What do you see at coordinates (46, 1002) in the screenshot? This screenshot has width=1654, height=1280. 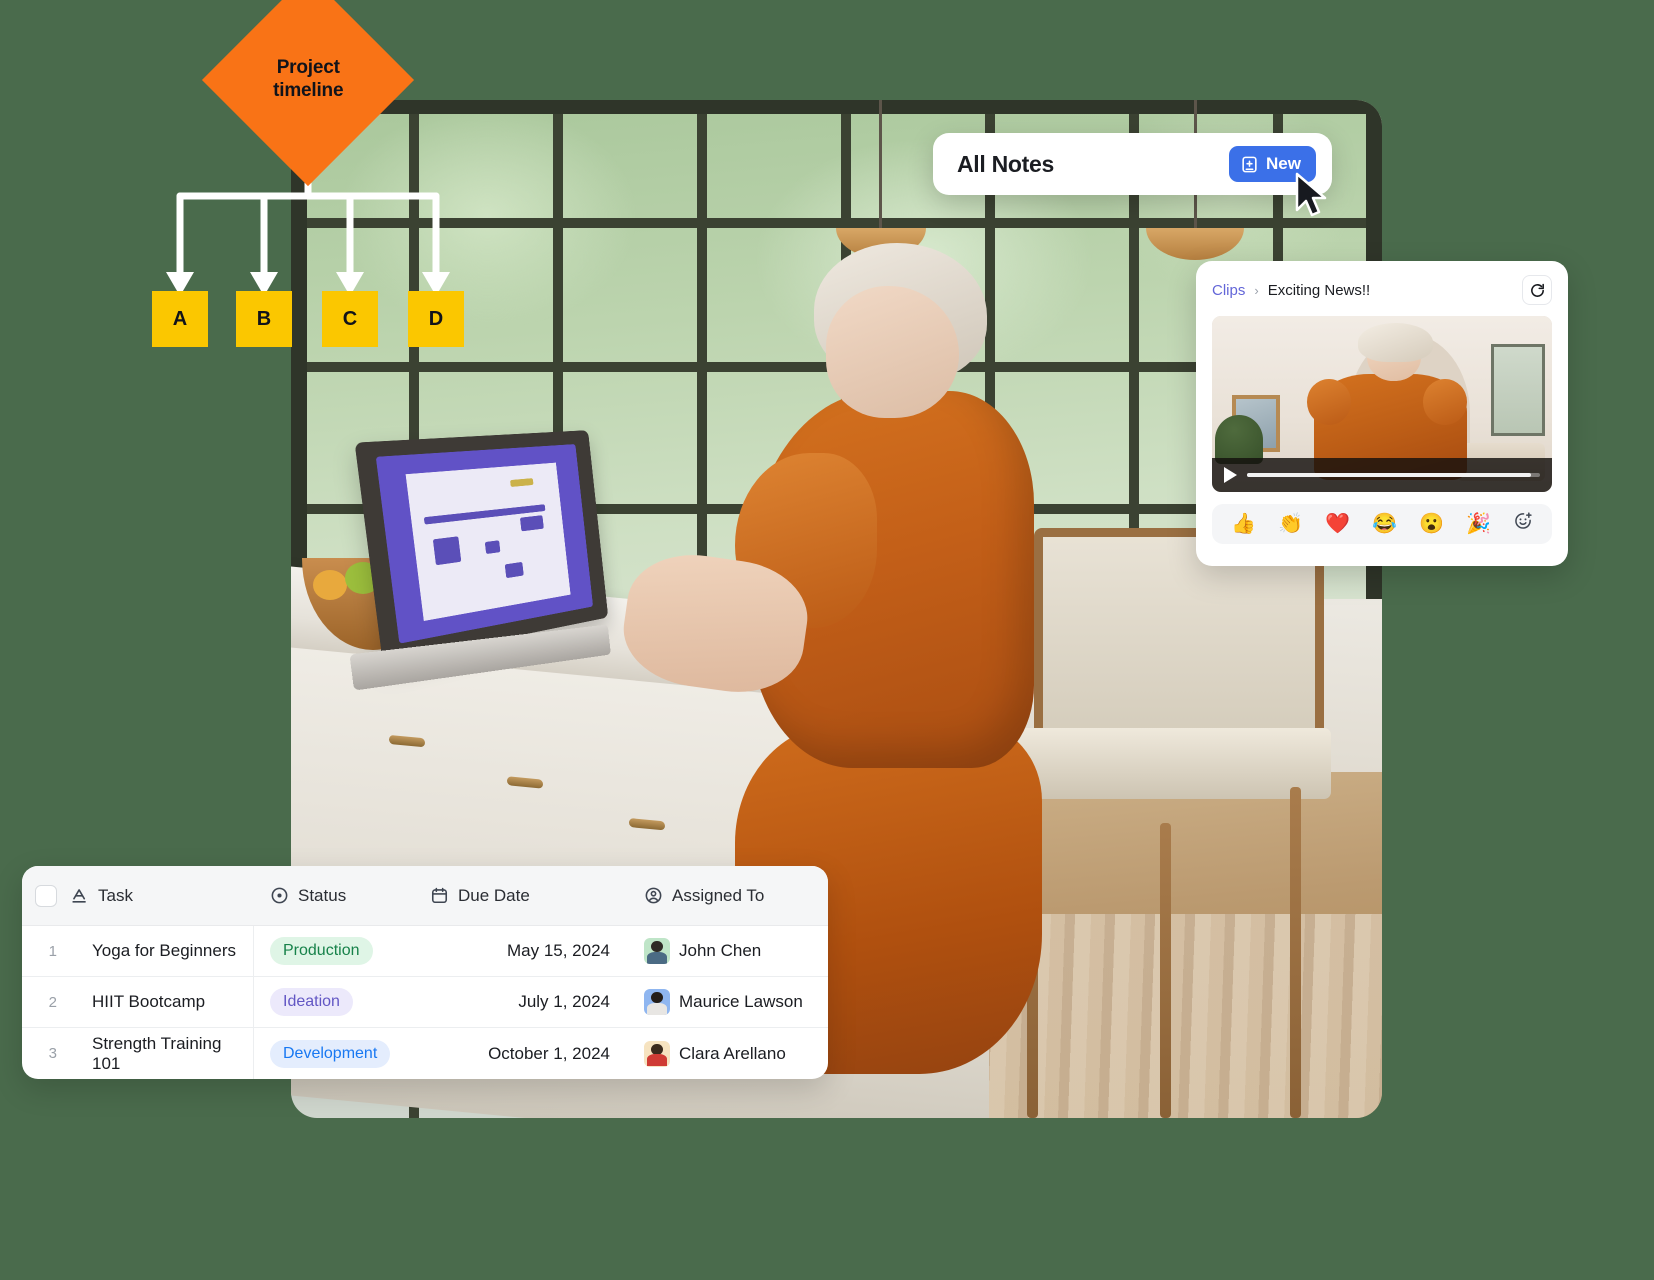 I see `row-number-cell: 2` at bounding box center [46, 1002].